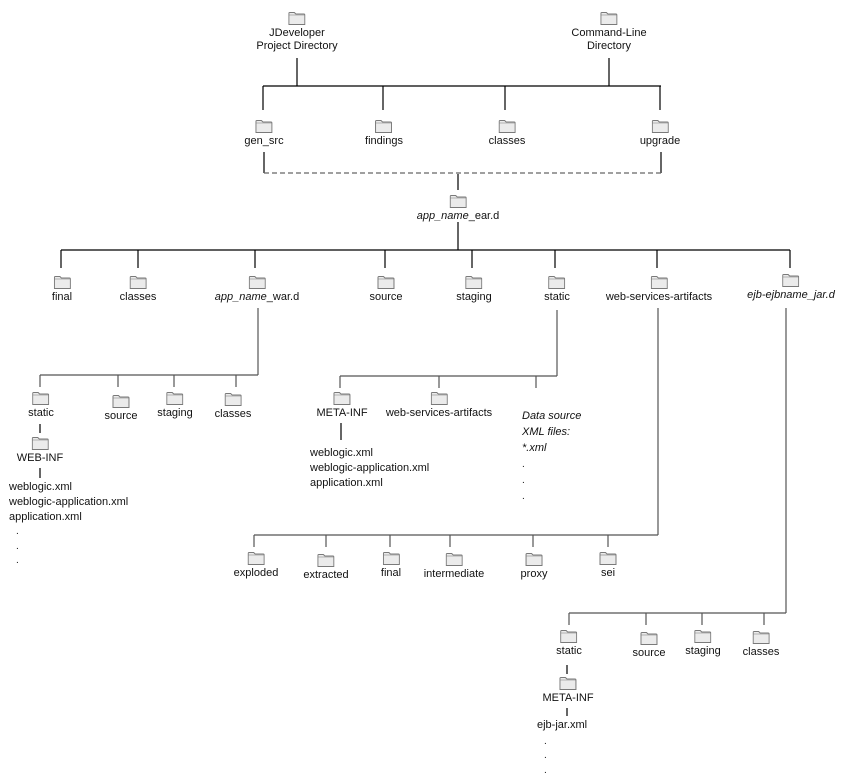 The width and height of the screenshot is (848, 781). I want to click on folder-label: app_name_war.d, so click(257, 297).